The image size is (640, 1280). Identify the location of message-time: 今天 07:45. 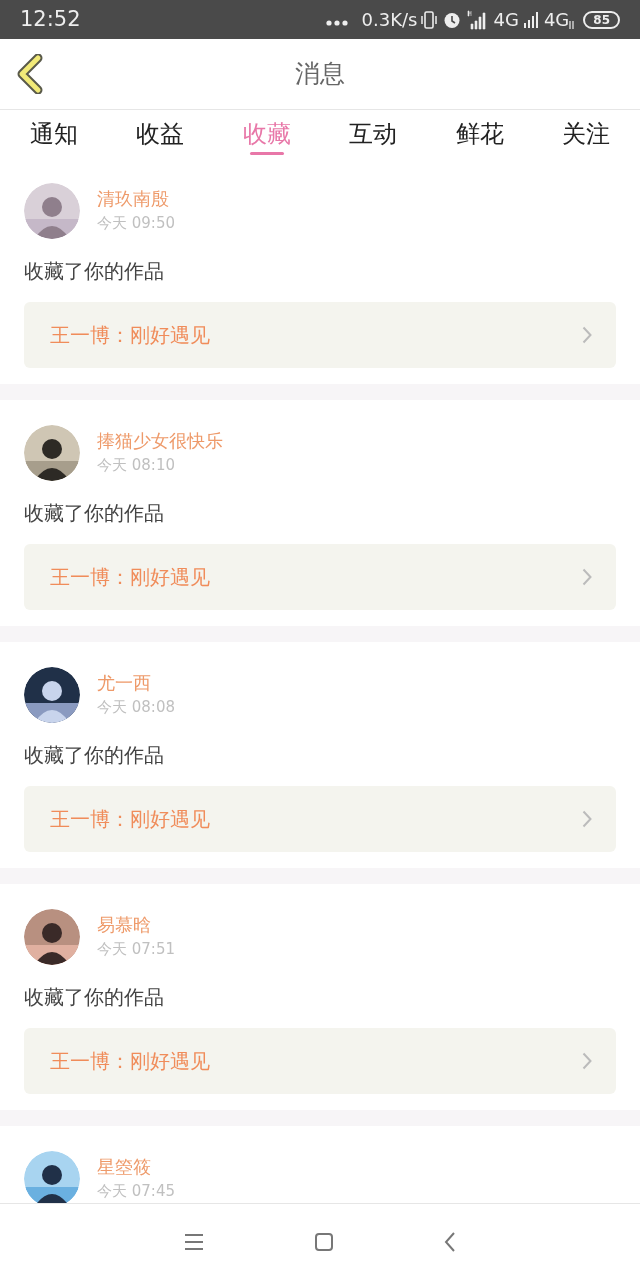
(136, 1191).